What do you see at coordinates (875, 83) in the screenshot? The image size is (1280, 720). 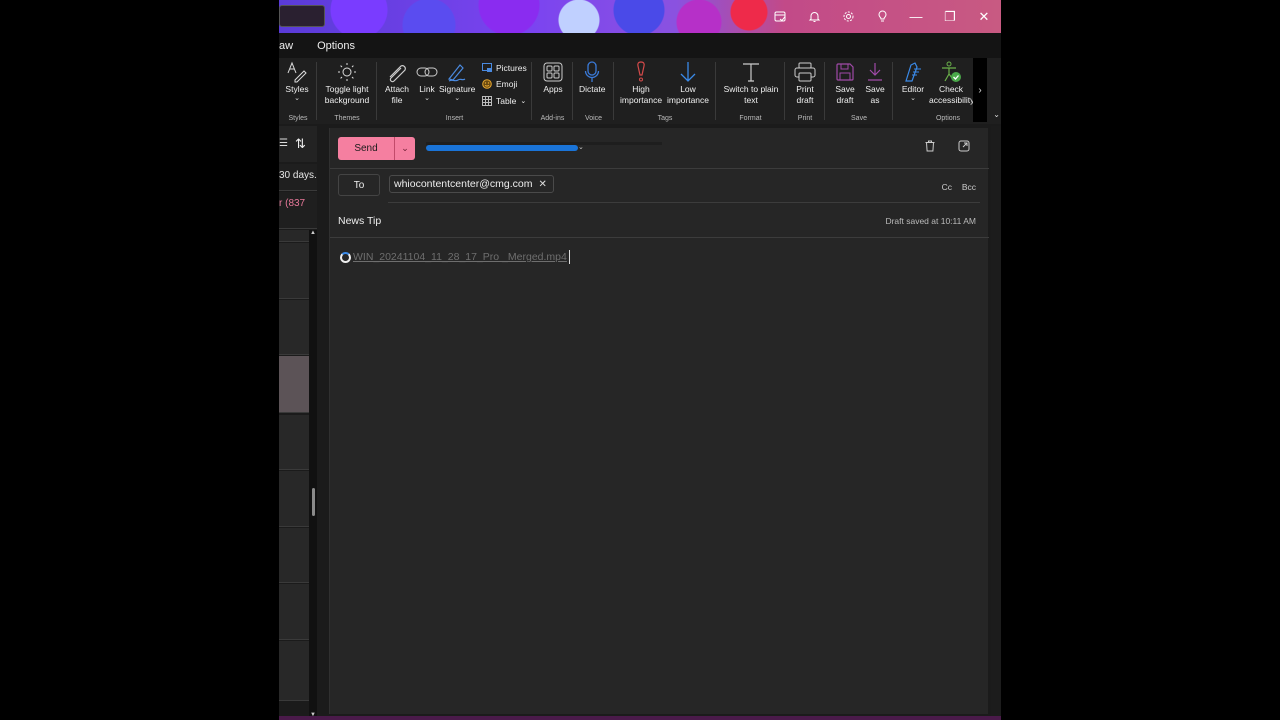 I see `save-as-button: Save as` at bounding box center [875, 83].